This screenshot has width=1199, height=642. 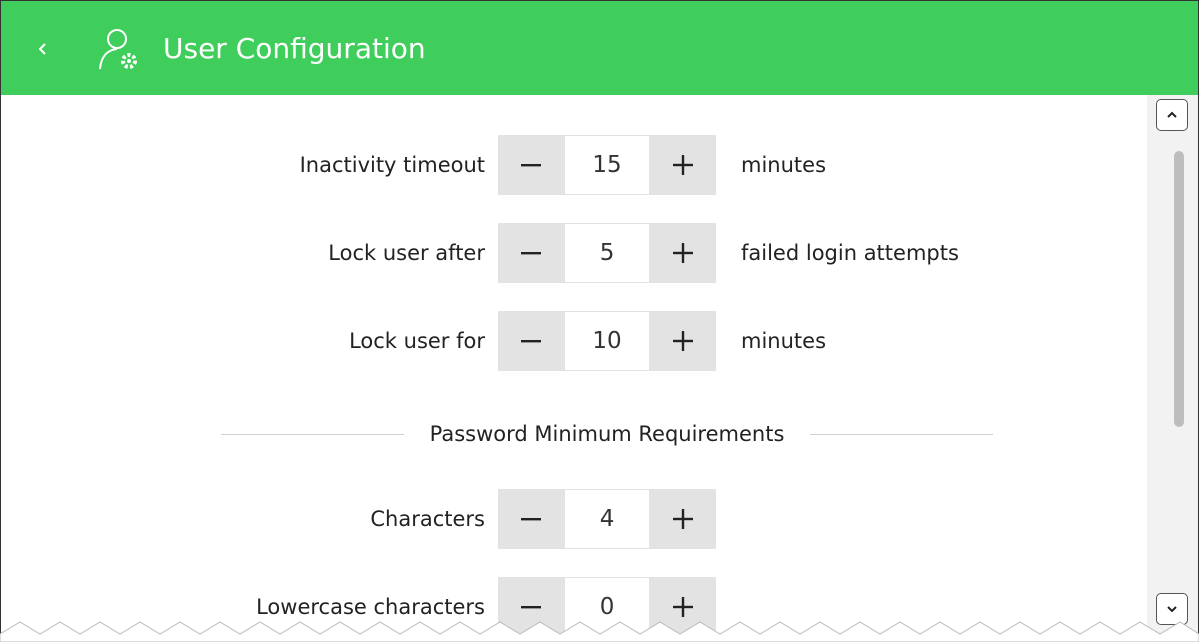 I want to click on setting-label: Lock user after, so click(x=406, y=253).